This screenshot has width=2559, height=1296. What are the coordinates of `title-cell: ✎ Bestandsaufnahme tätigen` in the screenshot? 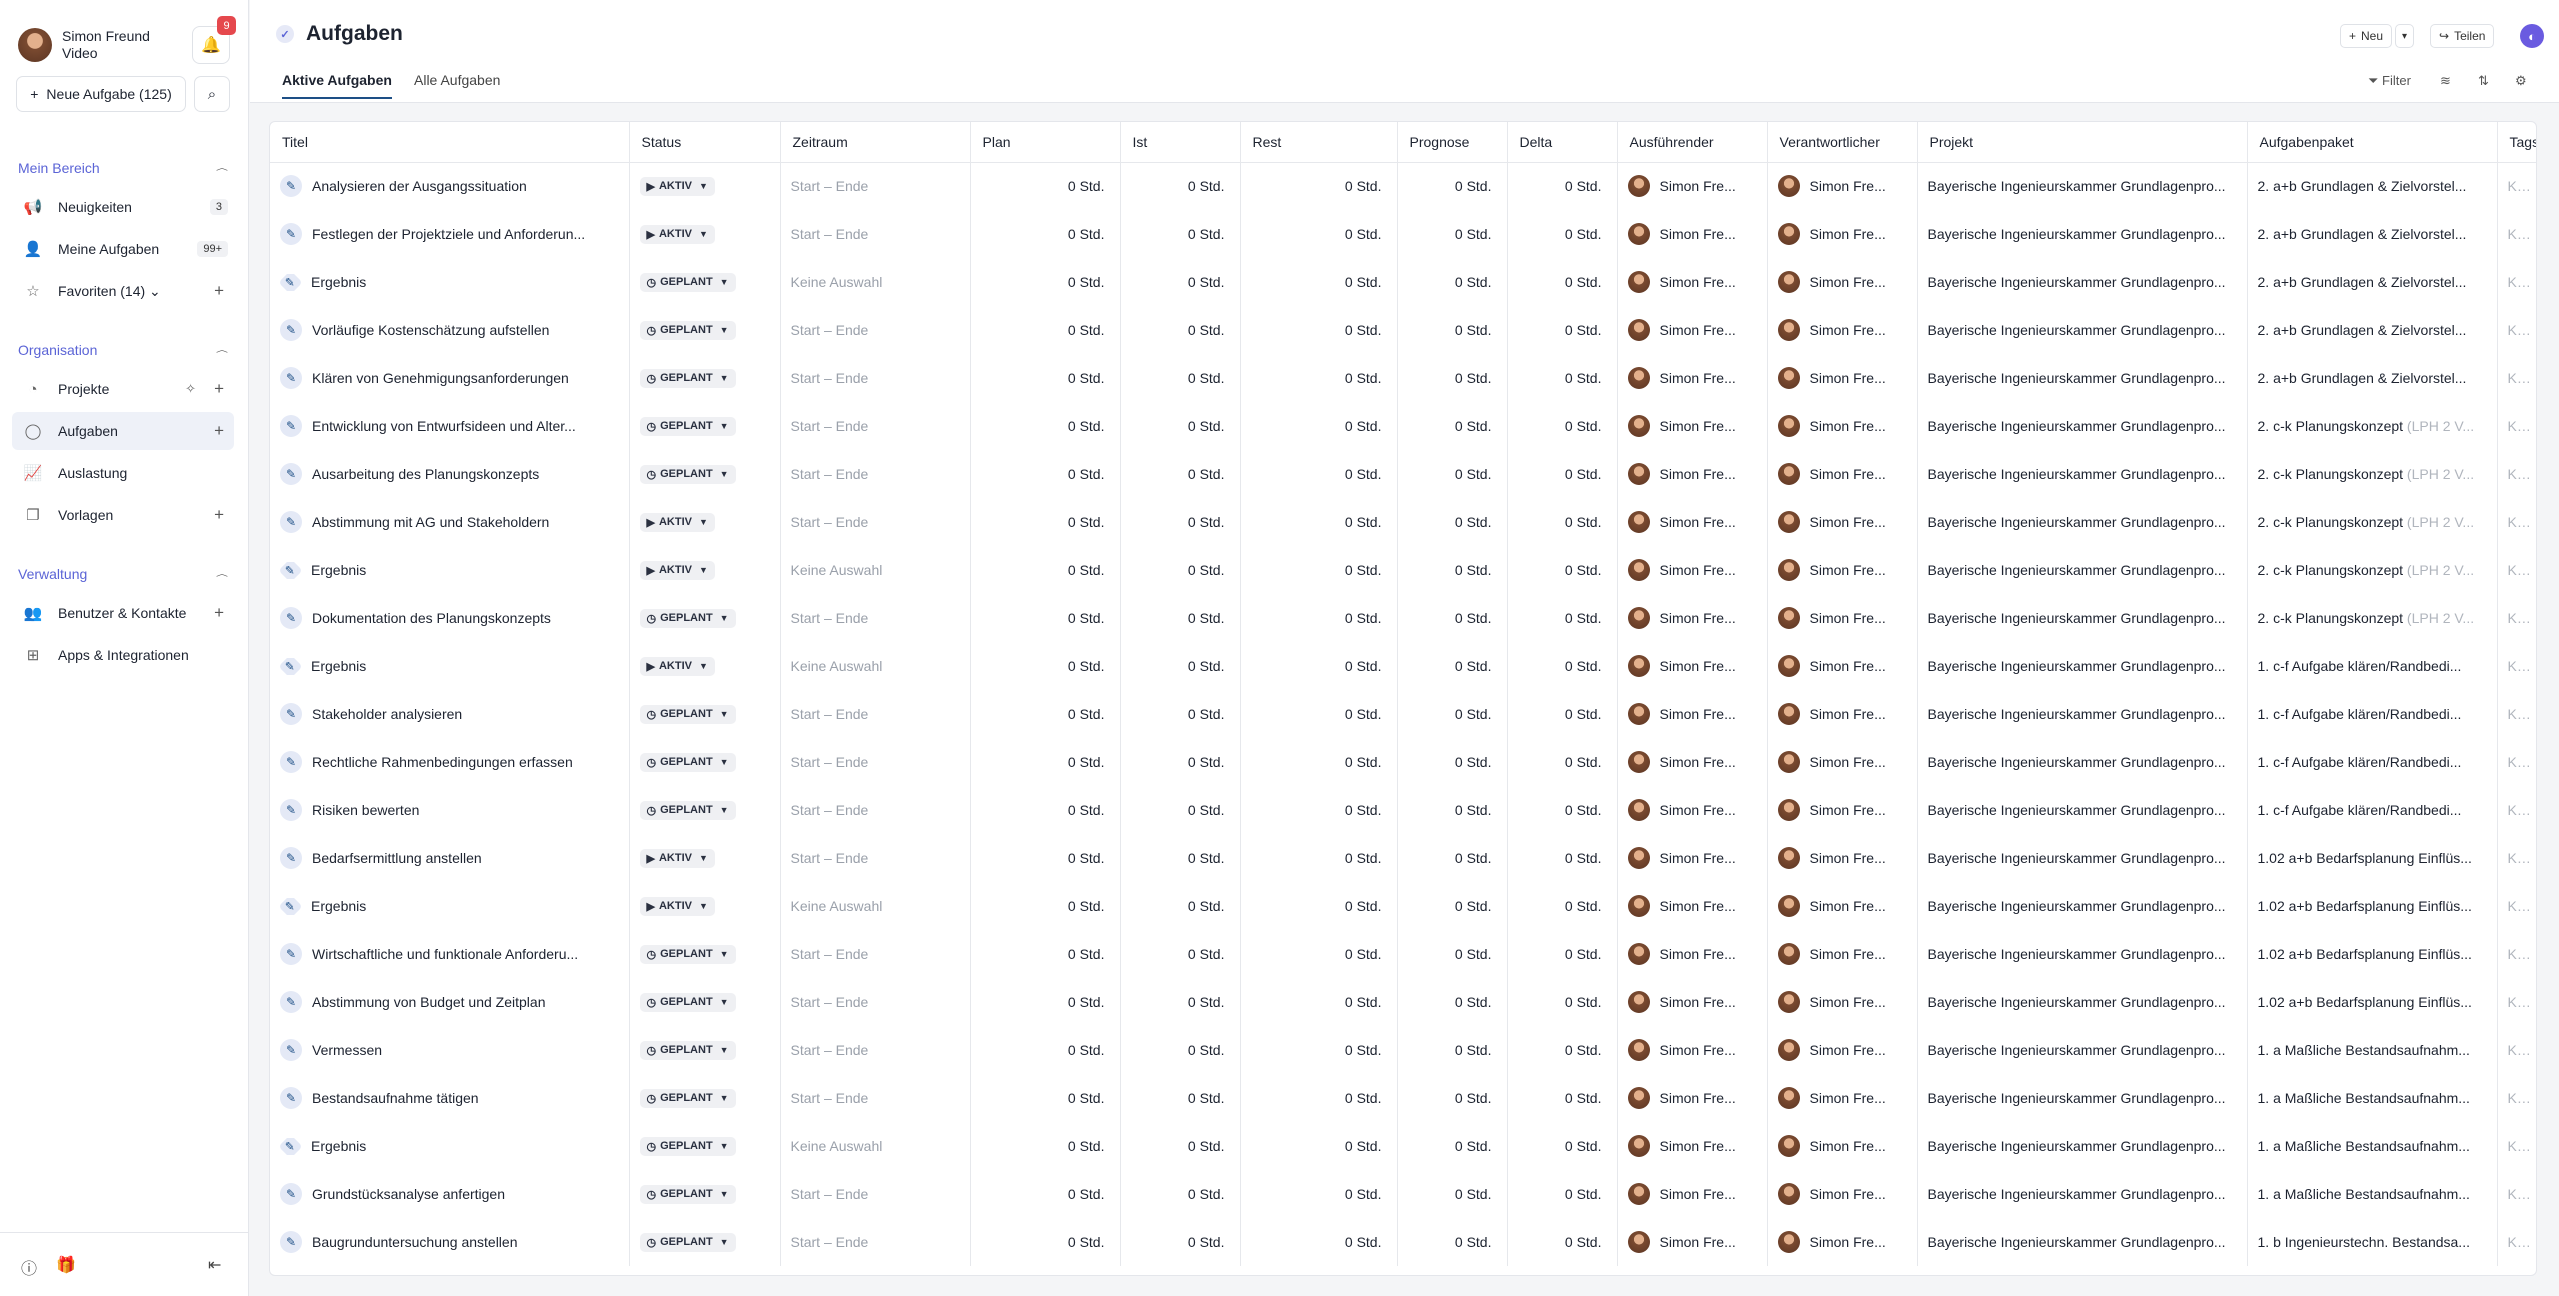 It's located at (450, 1098).